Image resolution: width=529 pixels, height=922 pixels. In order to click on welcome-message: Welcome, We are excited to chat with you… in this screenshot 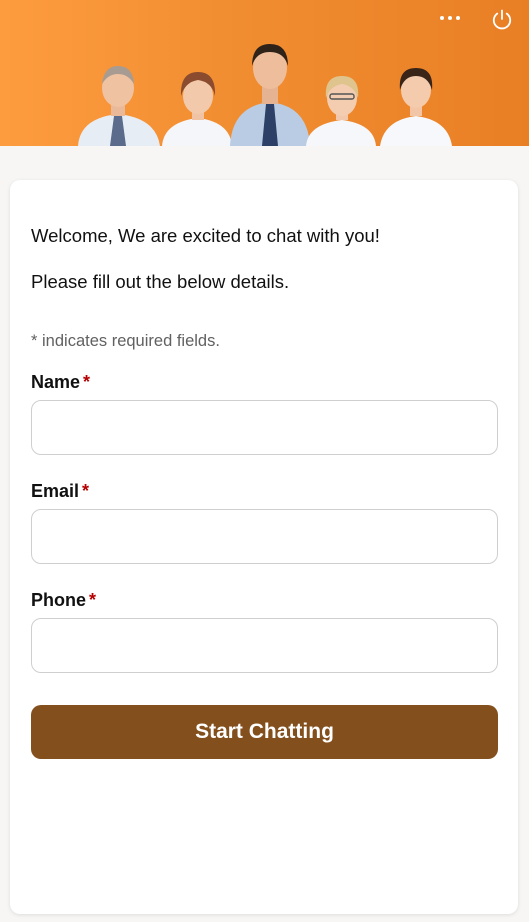, I will do `click(205, 235)`.